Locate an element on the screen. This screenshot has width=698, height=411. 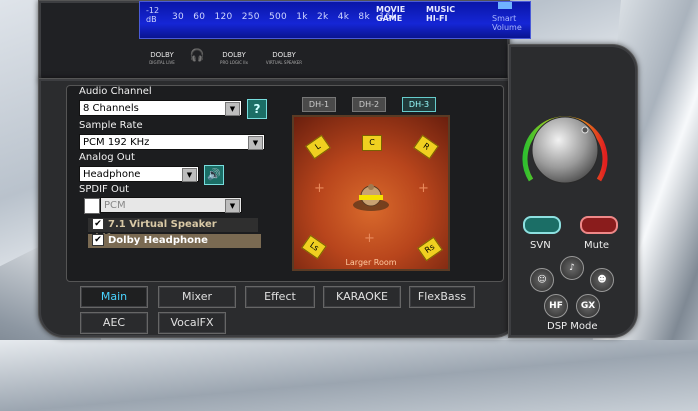
dsp-gx-button: GX is located at coordinates (588, 306).